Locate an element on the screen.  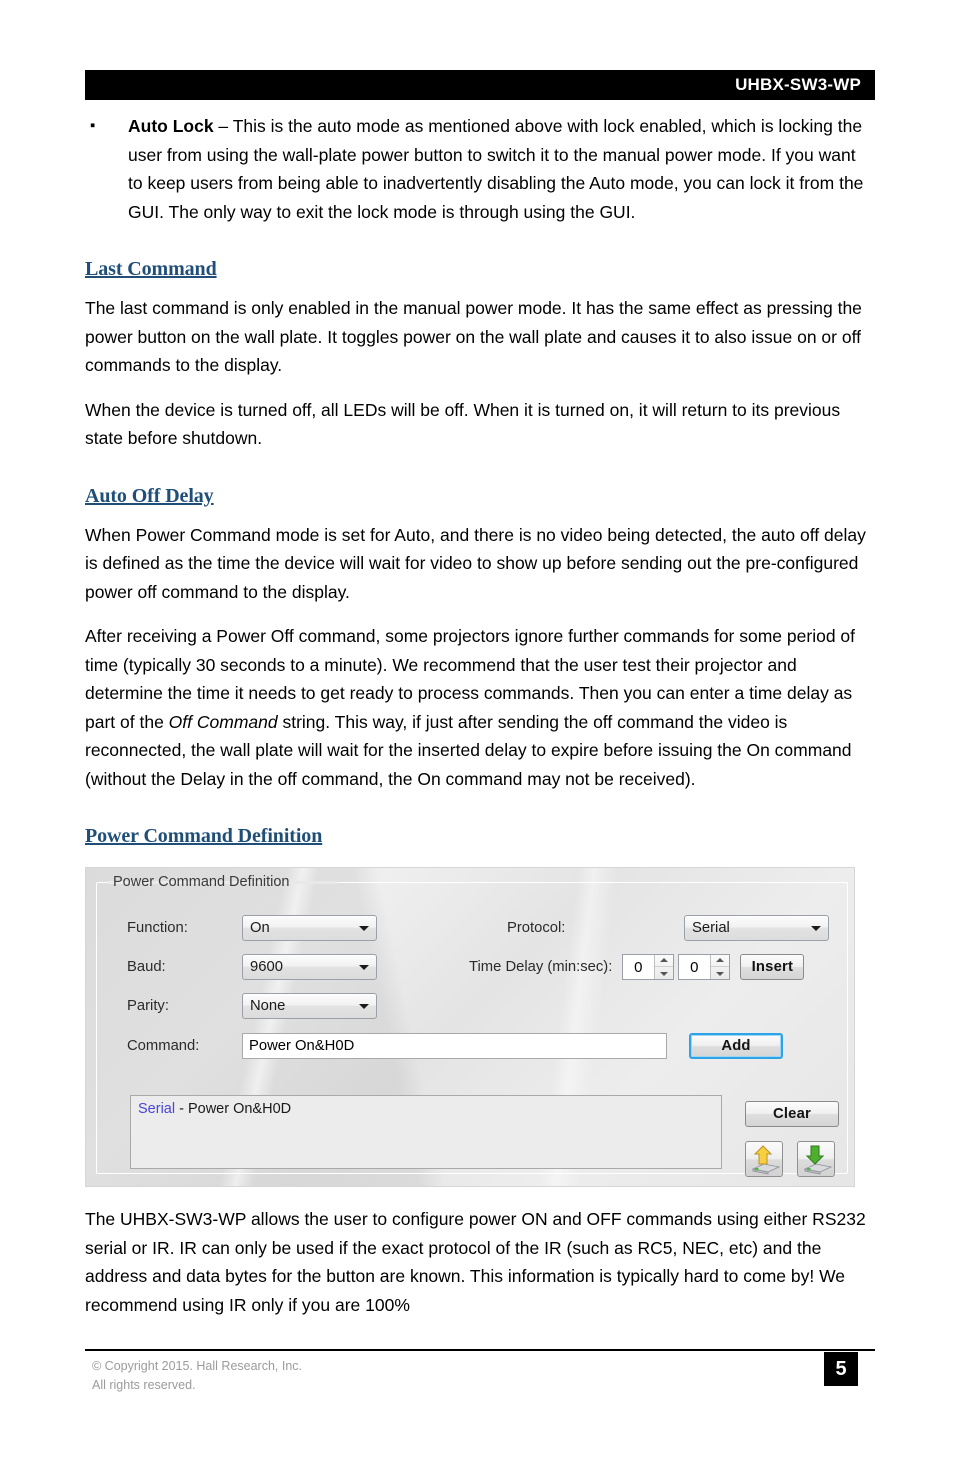
field-row-time-delay: Time Delay (min:sec): 0 0 Insert is located at coordinates (637, 967).